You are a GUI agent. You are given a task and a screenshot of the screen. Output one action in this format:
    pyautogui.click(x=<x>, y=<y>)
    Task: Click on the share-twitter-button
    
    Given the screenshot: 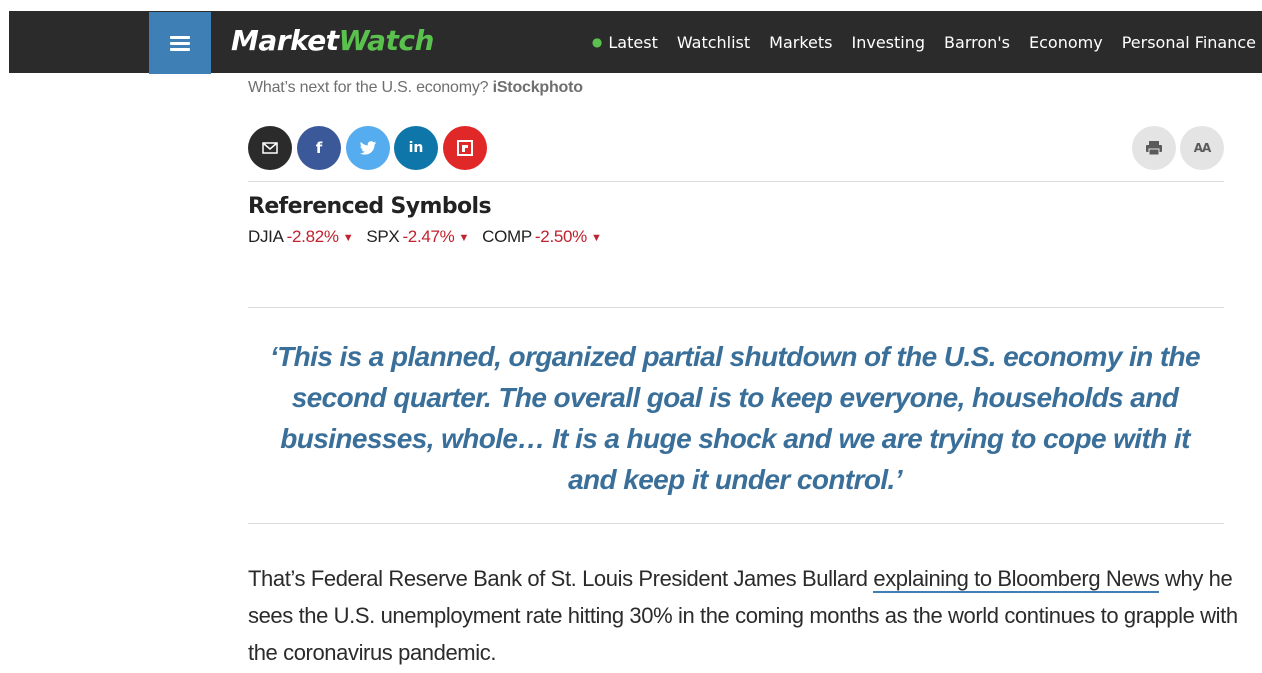 What is the action you would take?
    pyautogui.click(x=368, y=148)
    